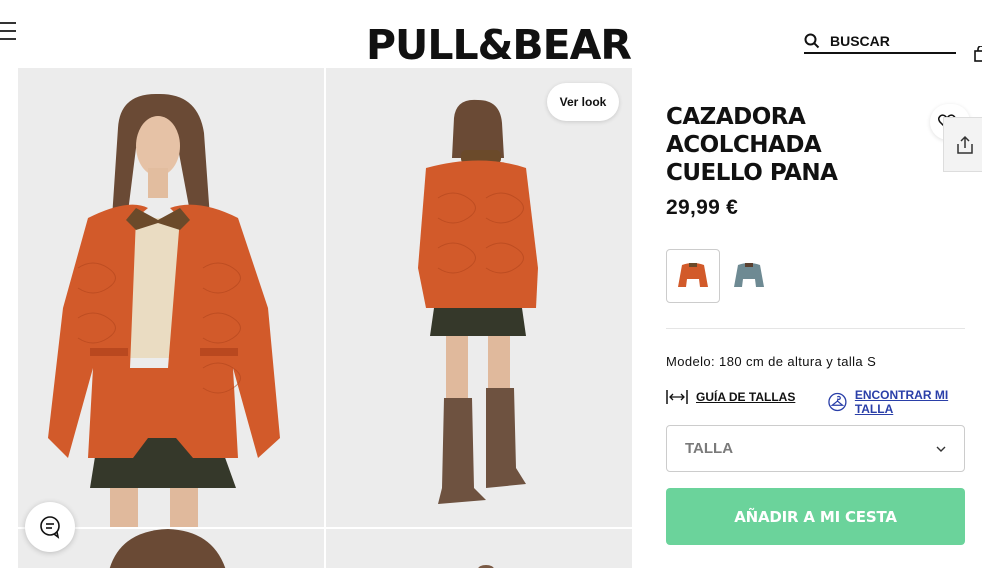 The height and width of the screenshot is (568, 982). I want to click on search-input, so click(885, 41).